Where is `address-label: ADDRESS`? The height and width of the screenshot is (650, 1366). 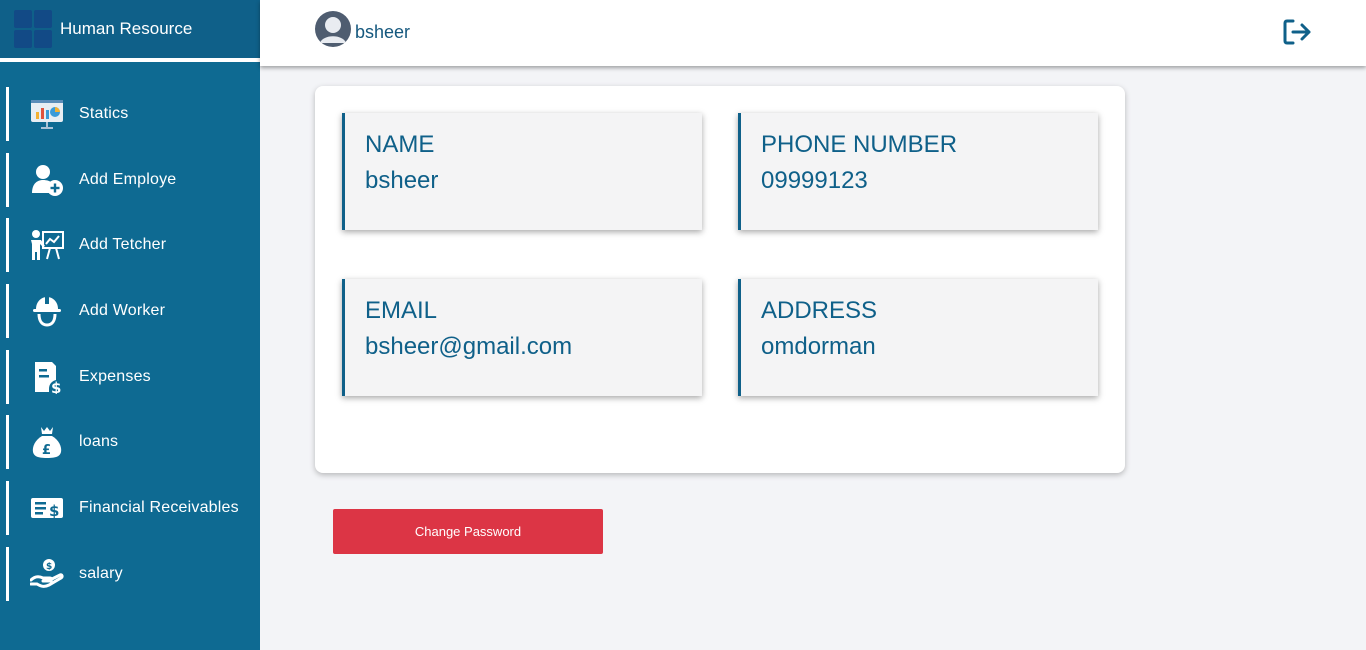 address-label: ADDRESS is located at coordinates (819, 310).